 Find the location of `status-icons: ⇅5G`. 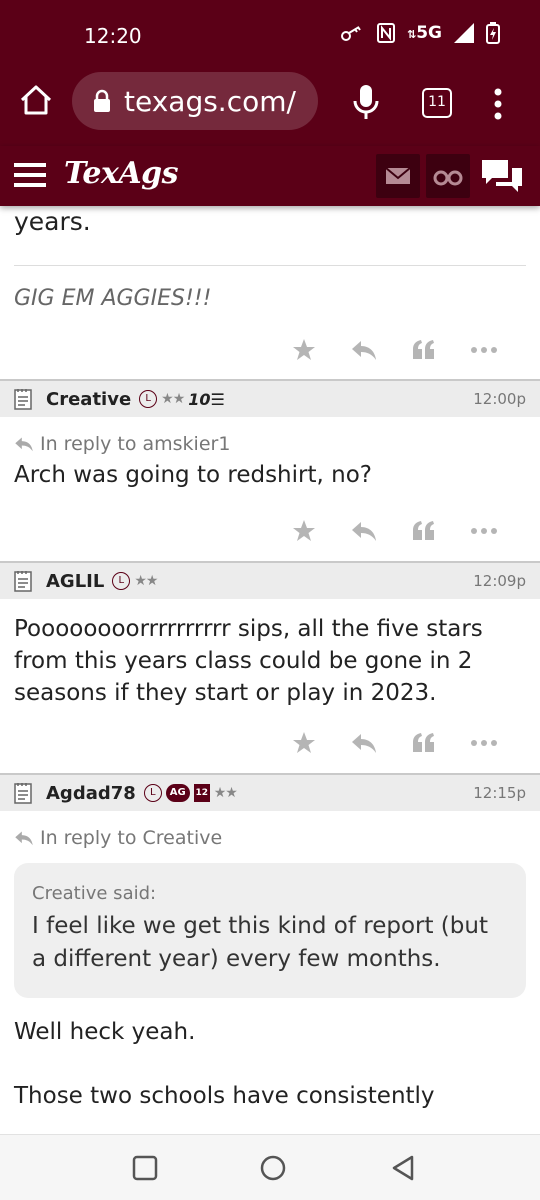

status-icons: ⇅5G is located at coordinates (420, 33).